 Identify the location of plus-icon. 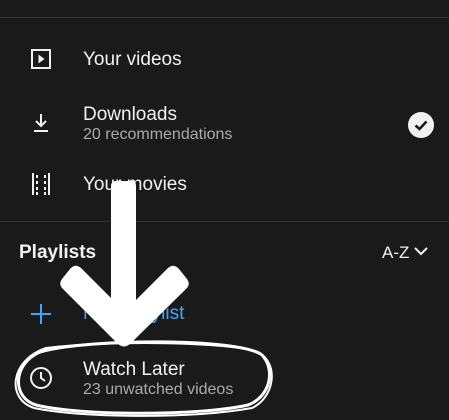
(41, 314).